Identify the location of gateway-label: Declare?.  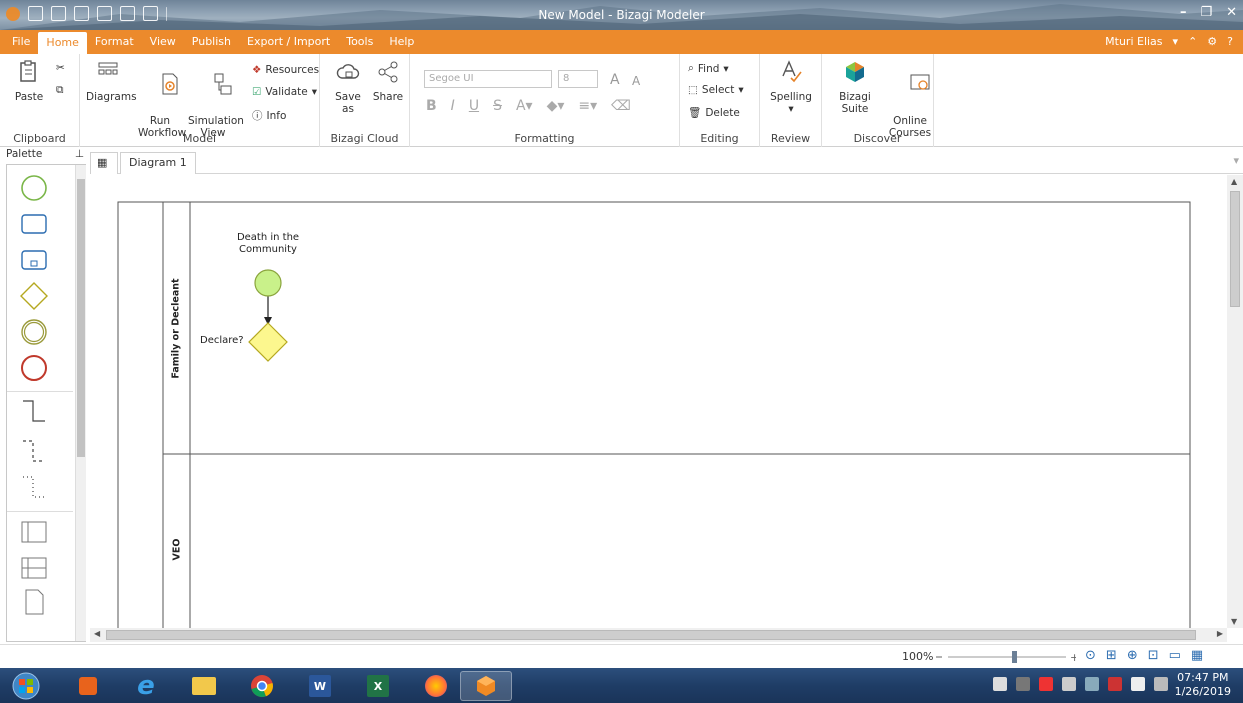
(222, 340).